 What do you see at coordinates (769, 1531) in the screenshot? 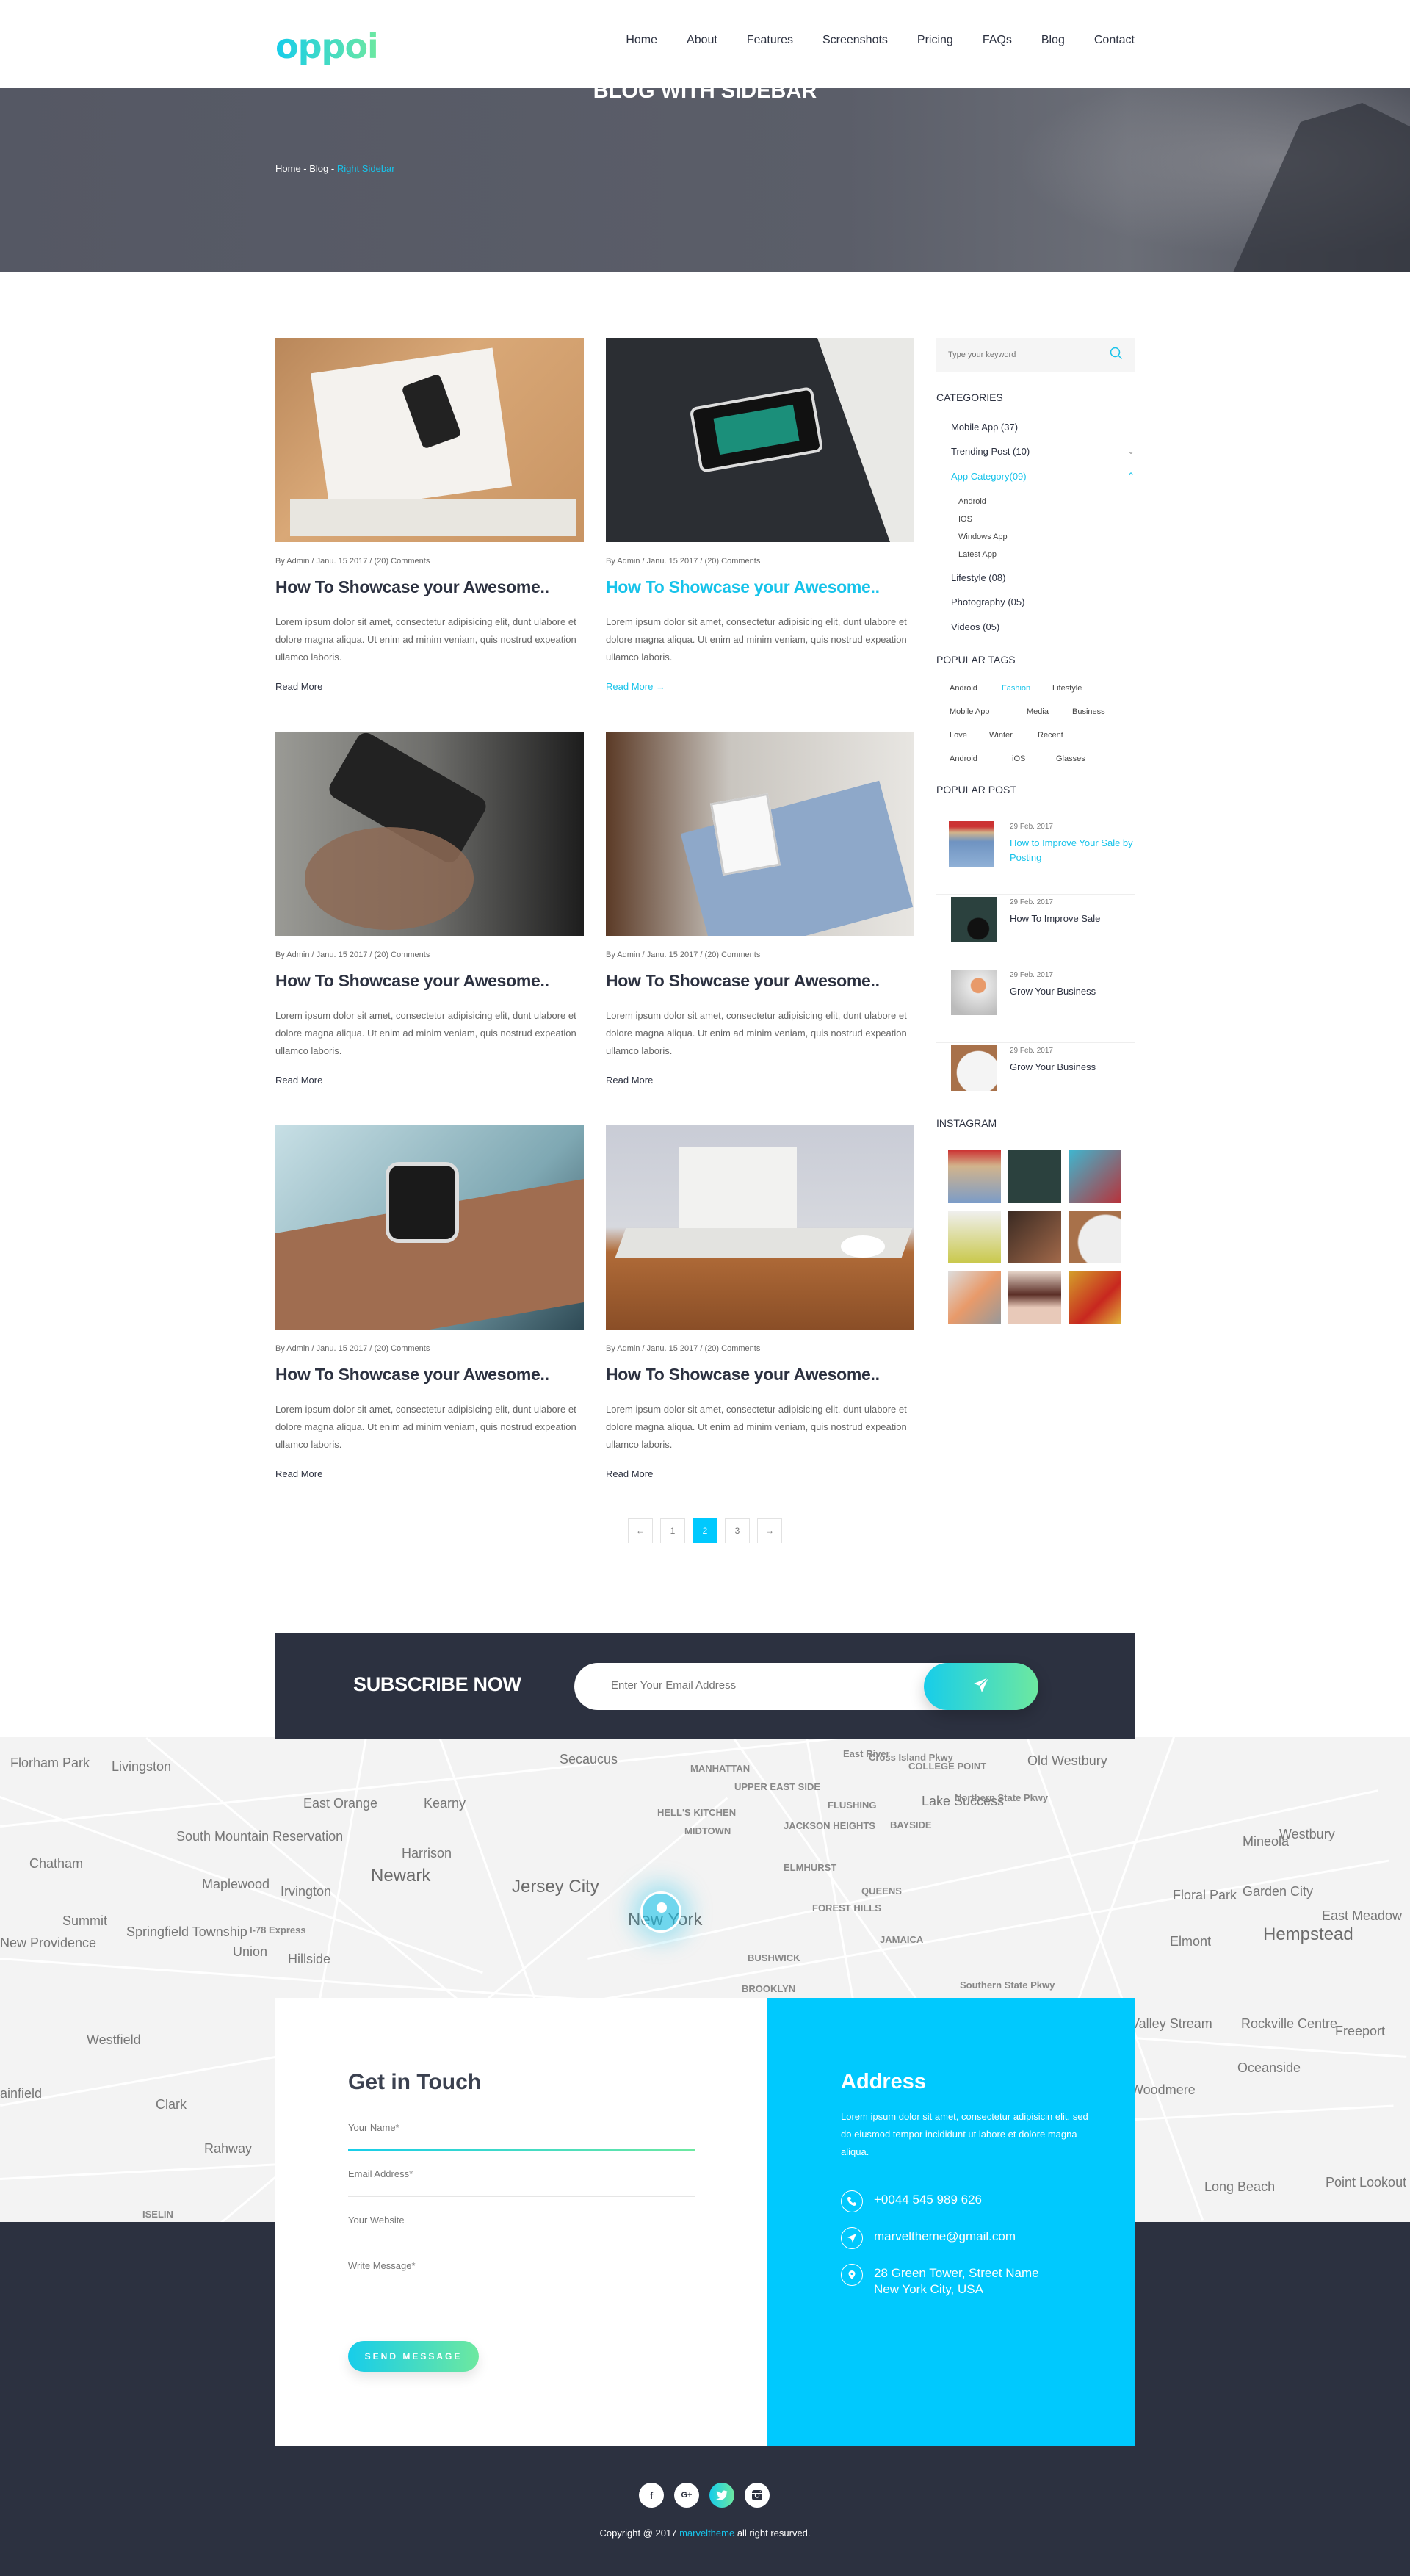
I see `pagination-next: →` at bounding box center [769, 1531].